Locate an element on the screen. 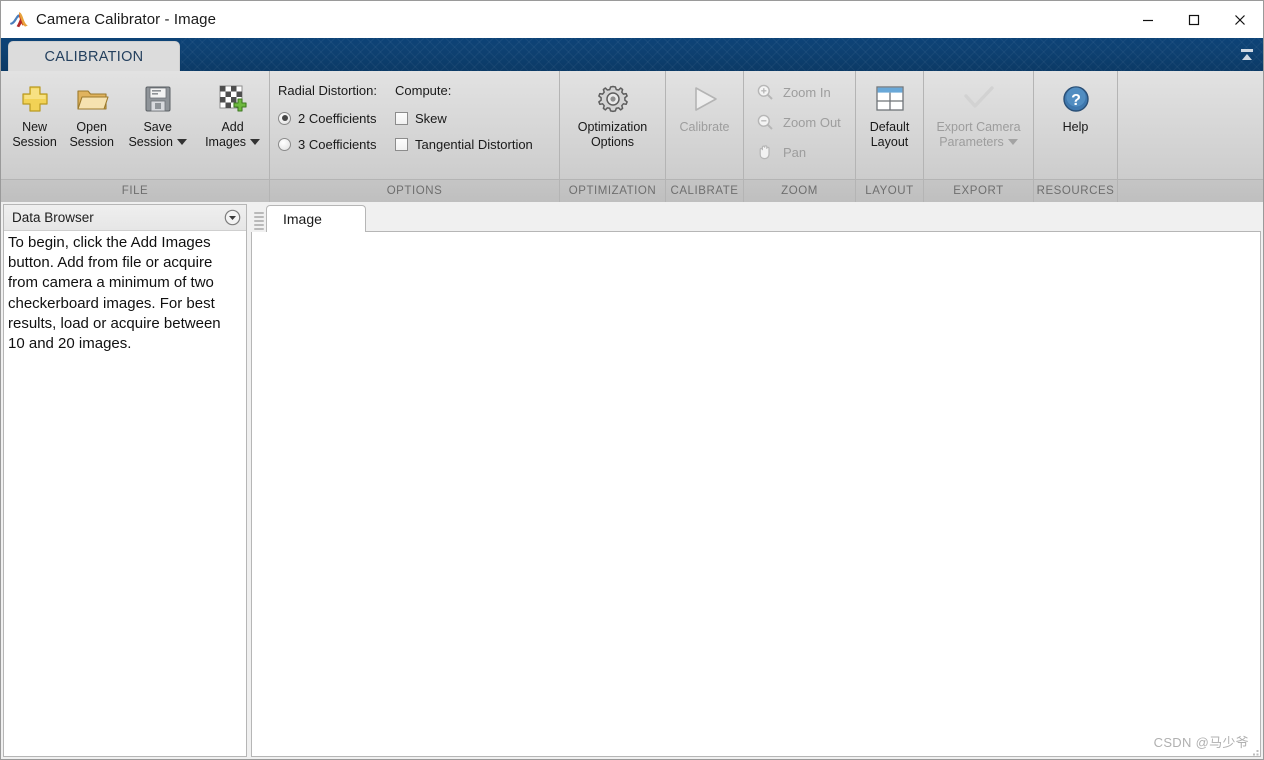 The height and width of the screenshot is (760, 1264). add-images-button: Add Images is located at coordinates (232, 113).